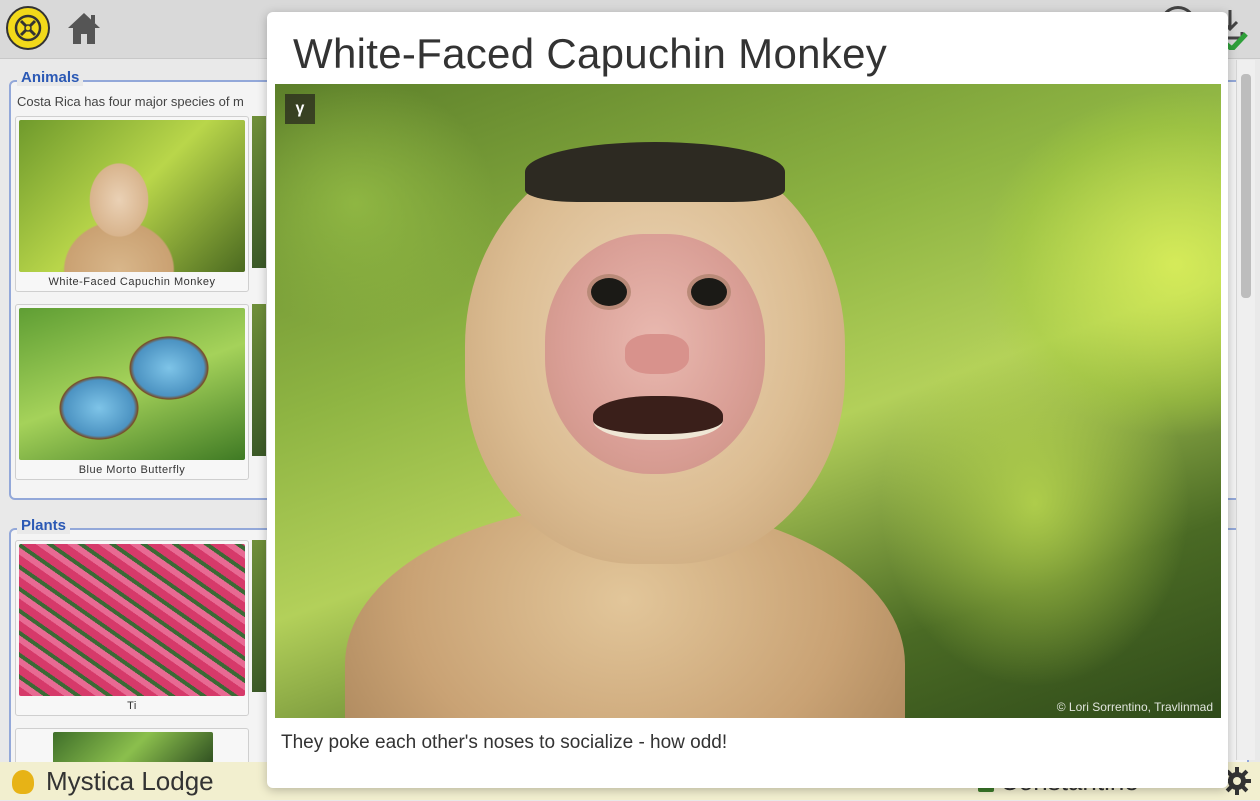 The image size is (1260, 801). Describe the element at coordinates (84, 28) in the screenshot. I see `home-icon` at that location.